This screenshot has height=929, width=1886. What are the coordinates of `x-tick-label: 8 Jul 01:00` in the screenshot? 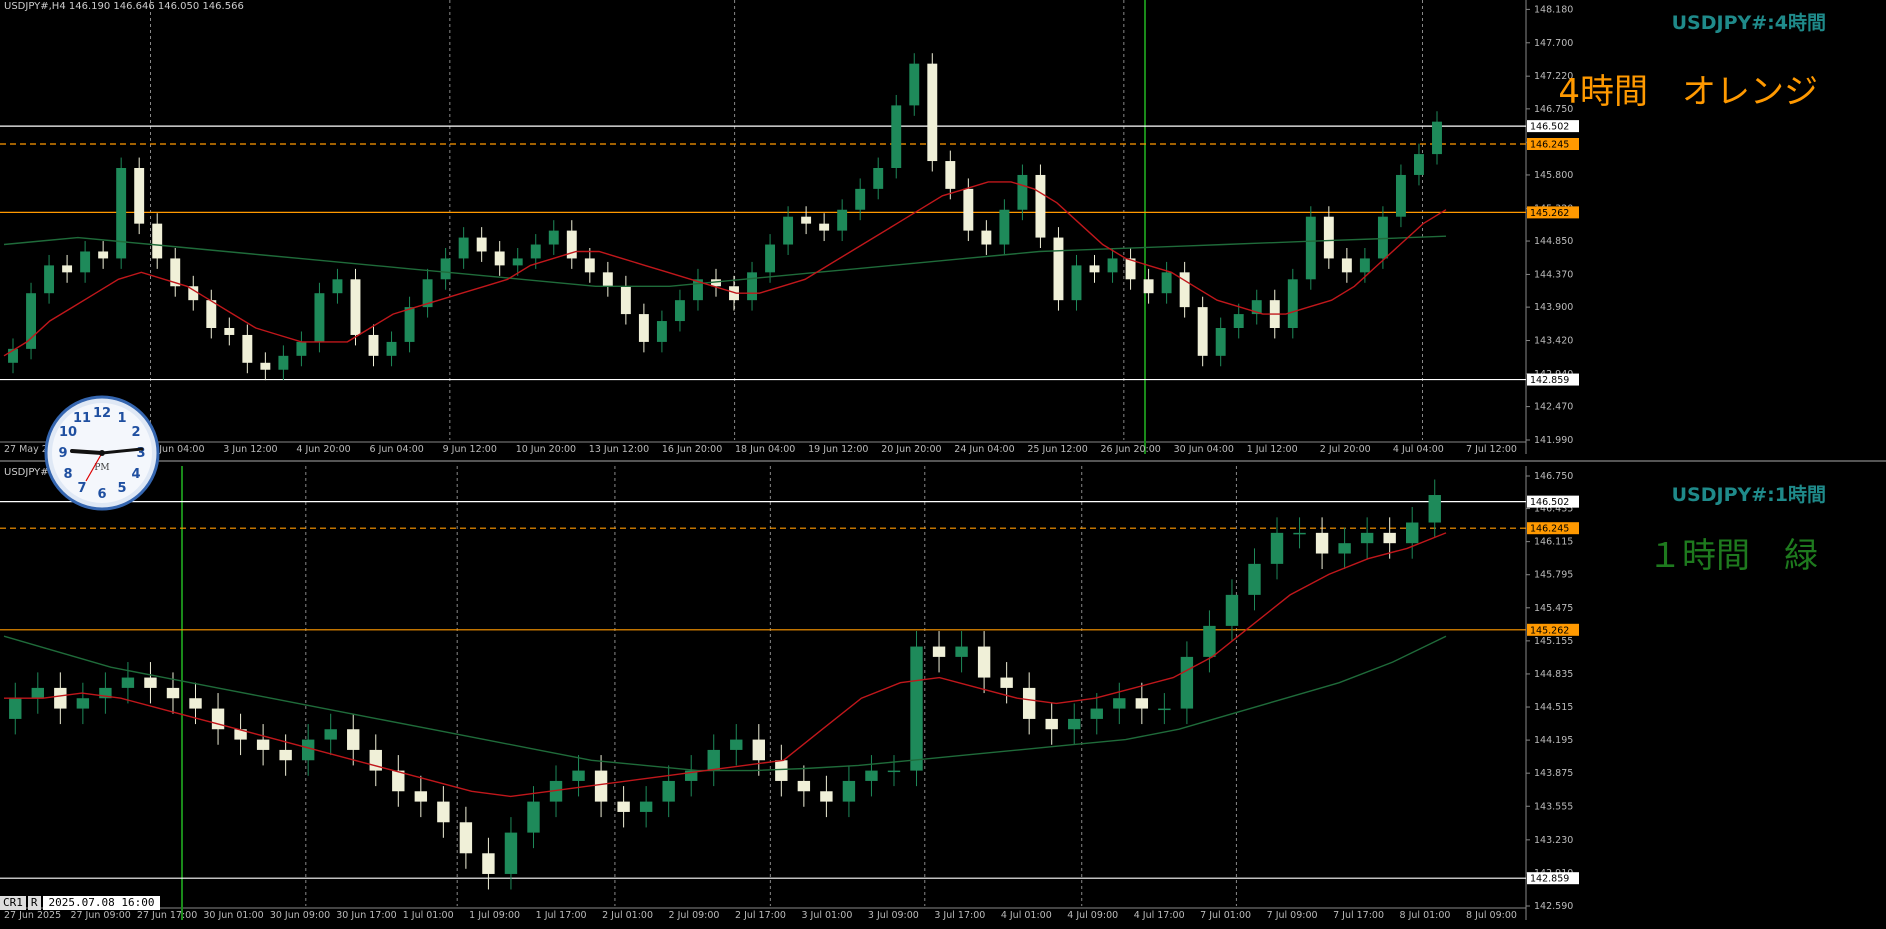 It's located at (1425, 915).